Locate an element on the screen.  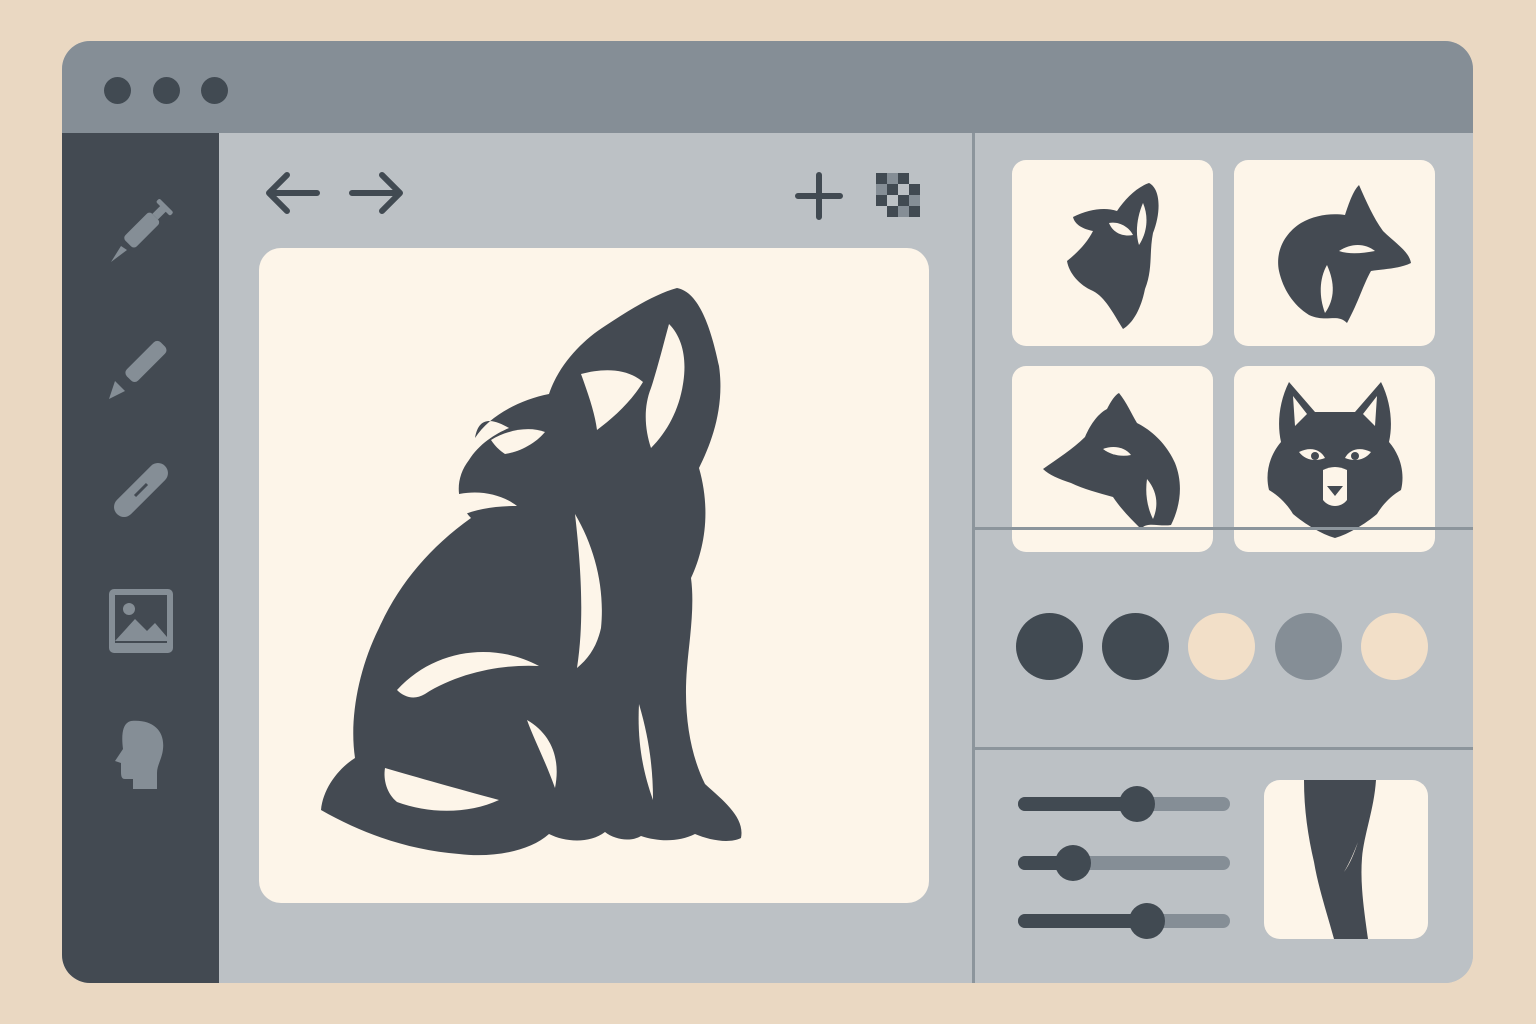
plus-icon is located at coordinates (819, 196).